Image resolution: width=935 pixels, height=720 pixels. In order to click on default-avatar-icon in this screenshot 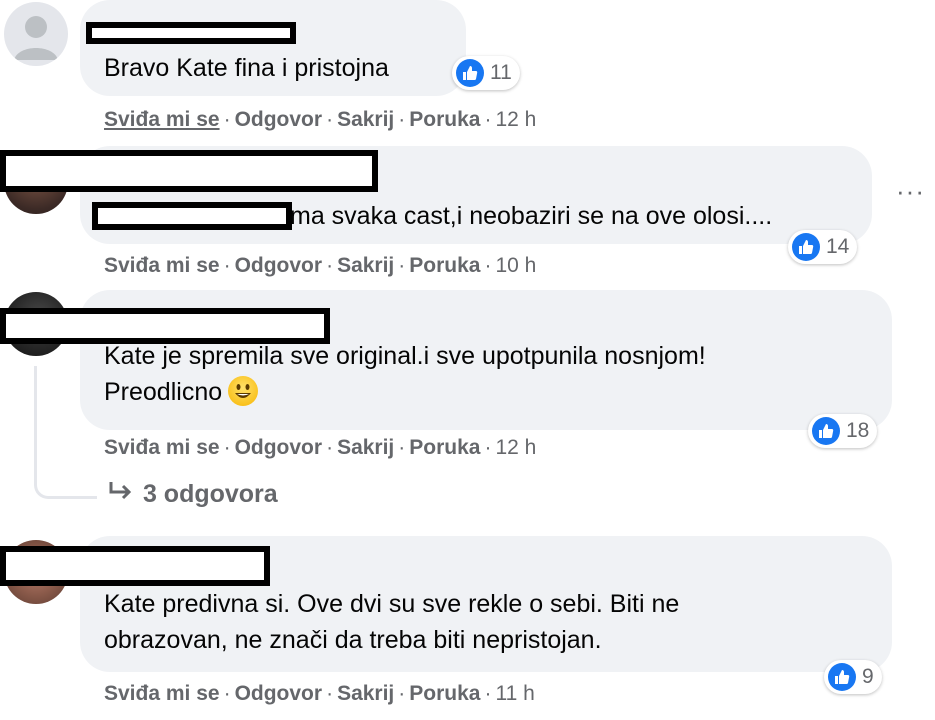, I will do `click(36, 38)`.